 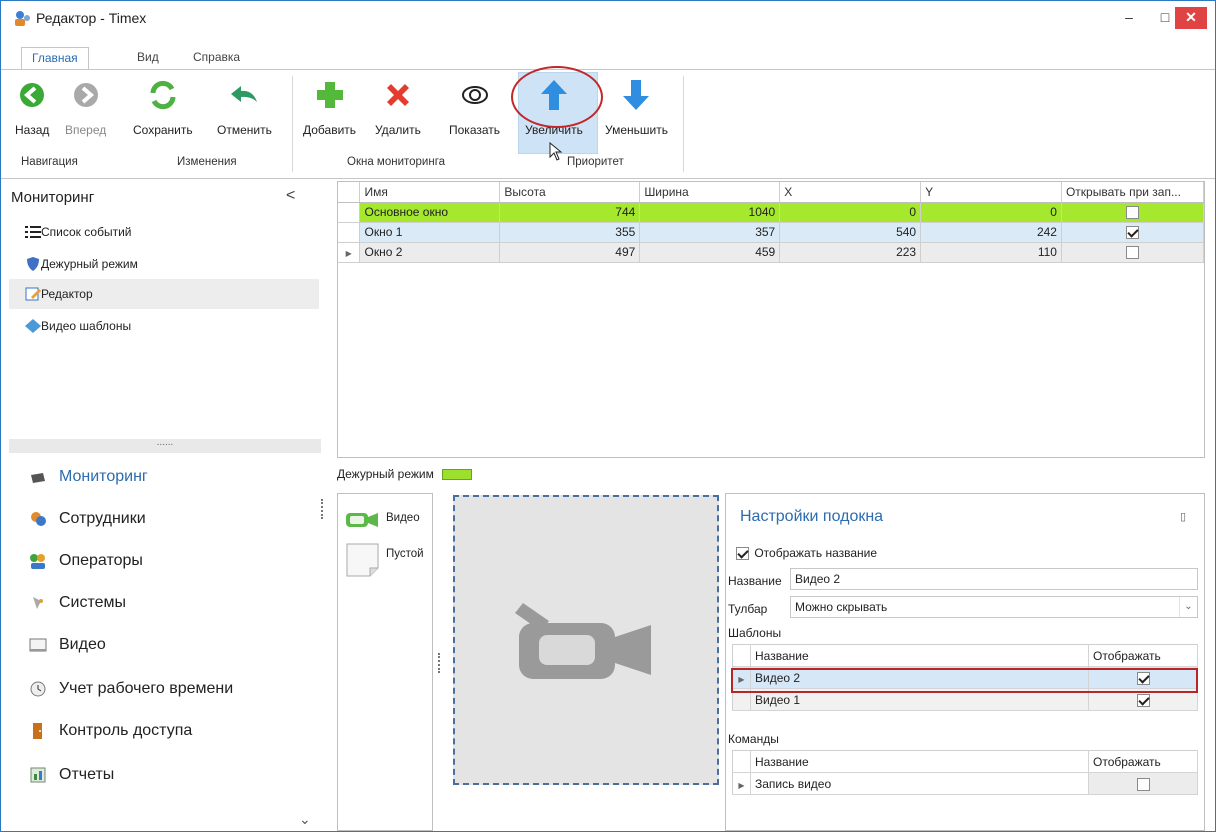 I want to click on table-row: ▶ Окно 2 497 459 223 110, so click(x=771, y=252).